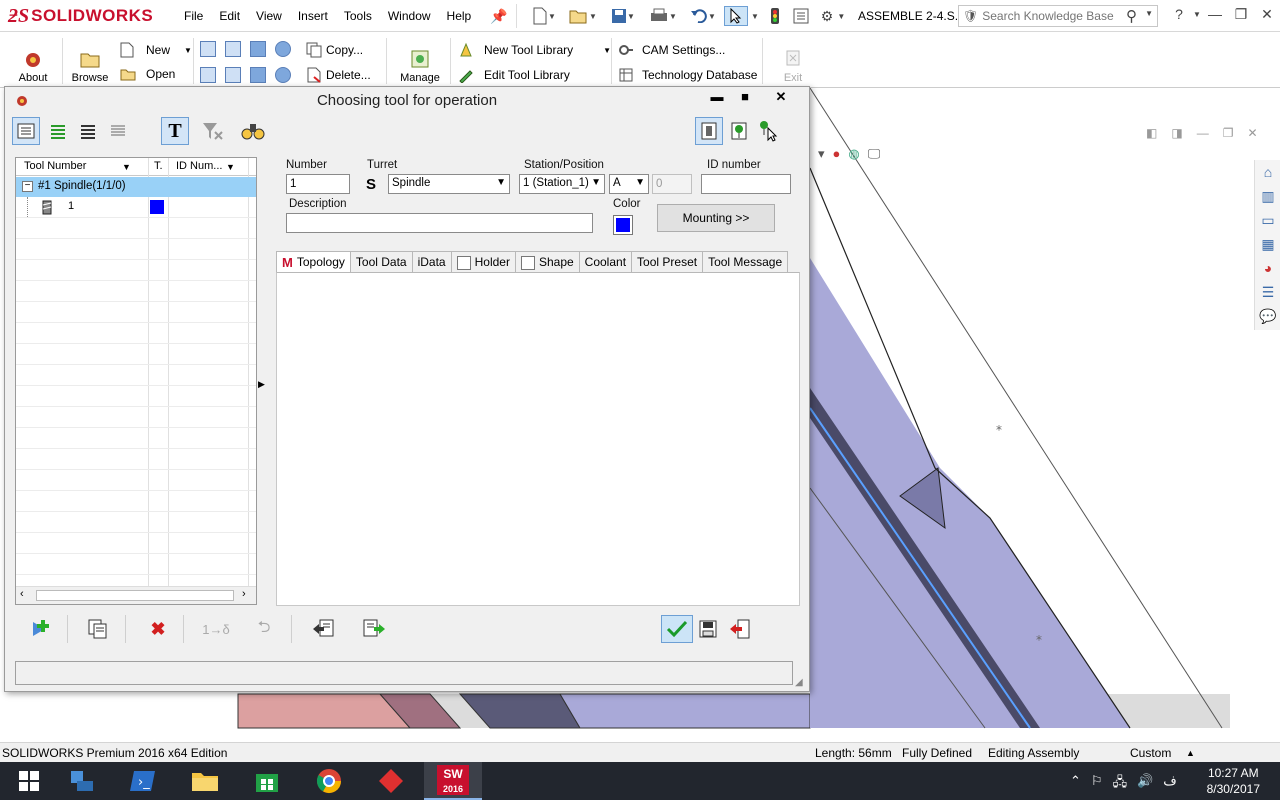 The width and height of the screenshot is (1280, 800). Describe the element at coordinates (329, 781) in the screenshot. I see `taskbar-chrome` at that location.